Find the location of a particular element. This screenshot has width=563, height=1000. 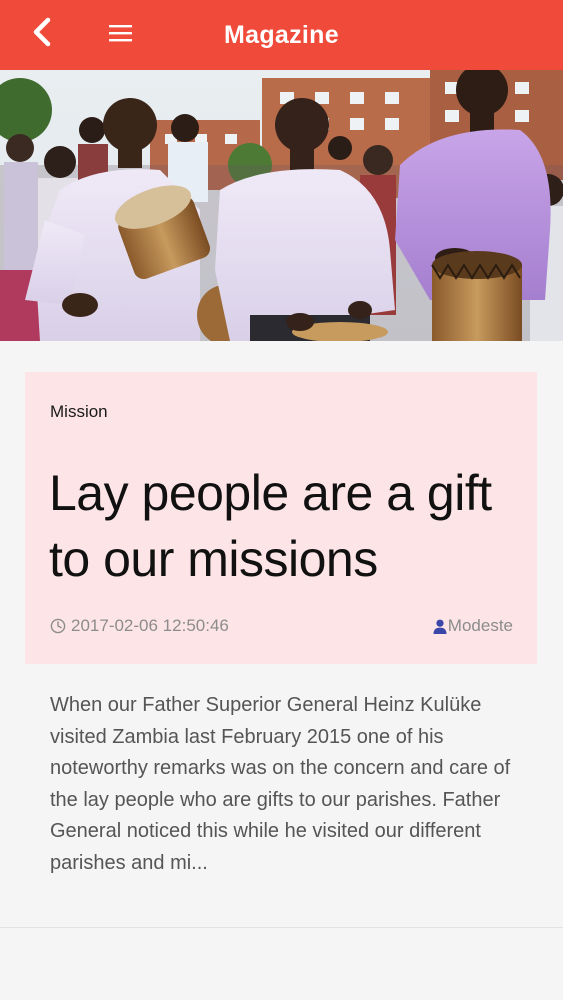

article-headline: Lay people are a gift to our missions is located at coordinates (270, 526).